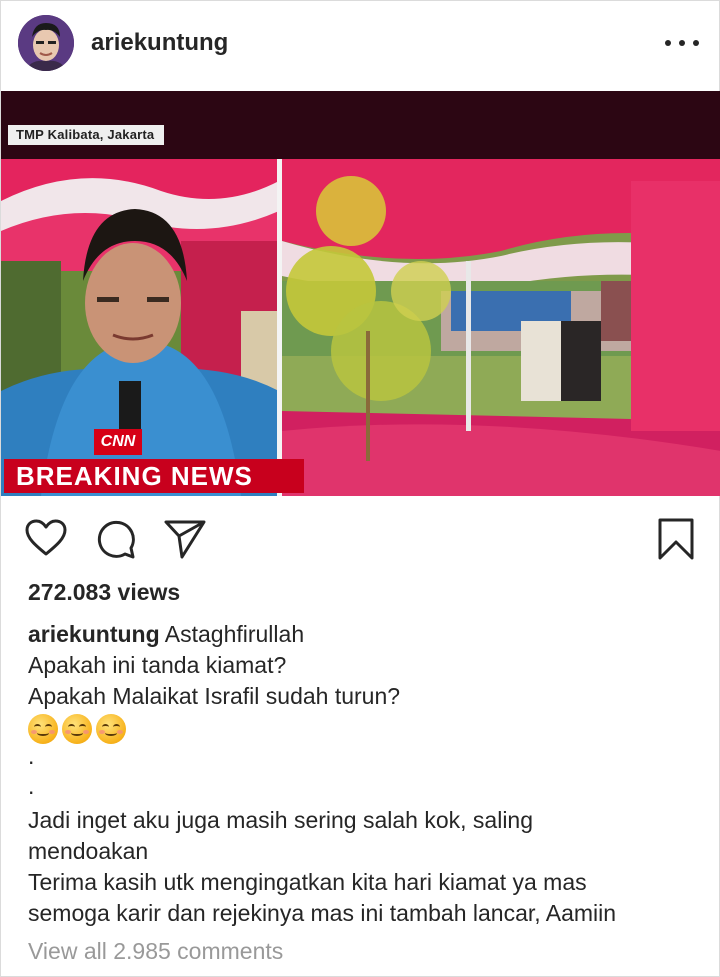  Describe the element at coordinates (116, 539) in the screenshot. I see `comment-icon` at that location.